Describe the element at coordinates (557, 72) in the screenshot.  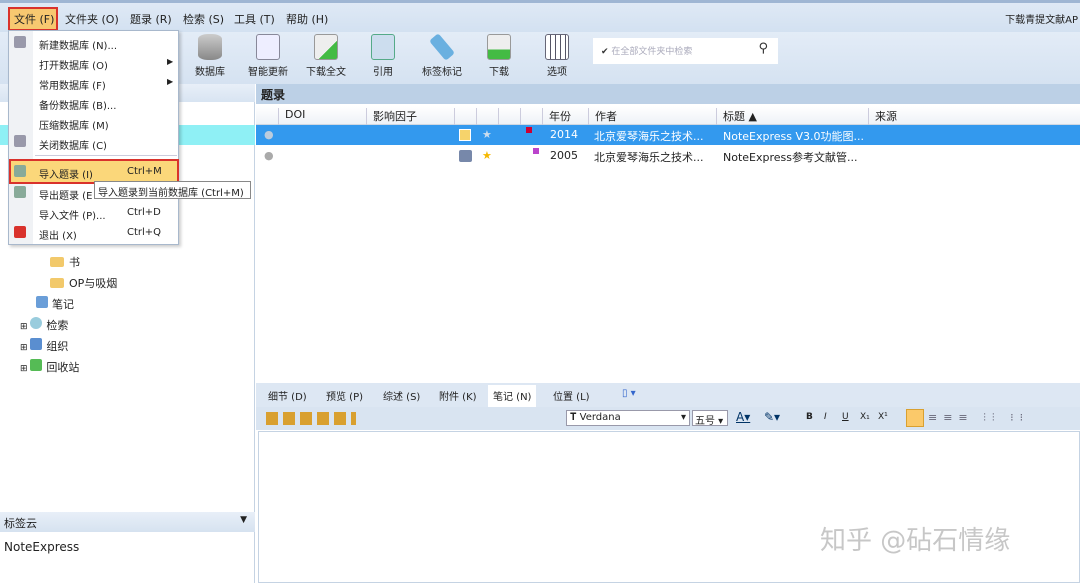
I see `label: 选项` at that location.